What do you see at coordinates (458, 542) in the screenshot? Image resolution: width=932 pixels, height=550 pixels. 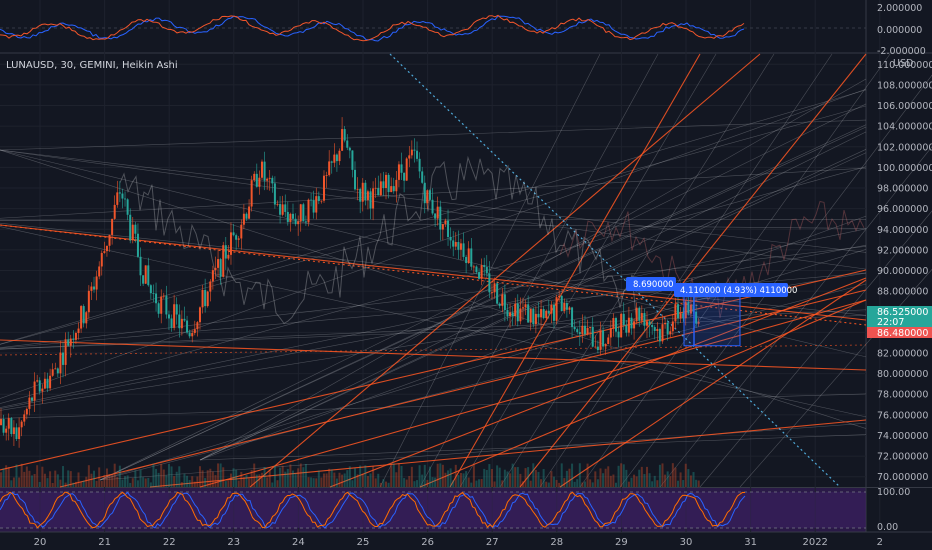 I see `time-axis: 20 21 22 23 24 25 26 27 28 29 30 31 2022 2` at bounding box center [458, 542].